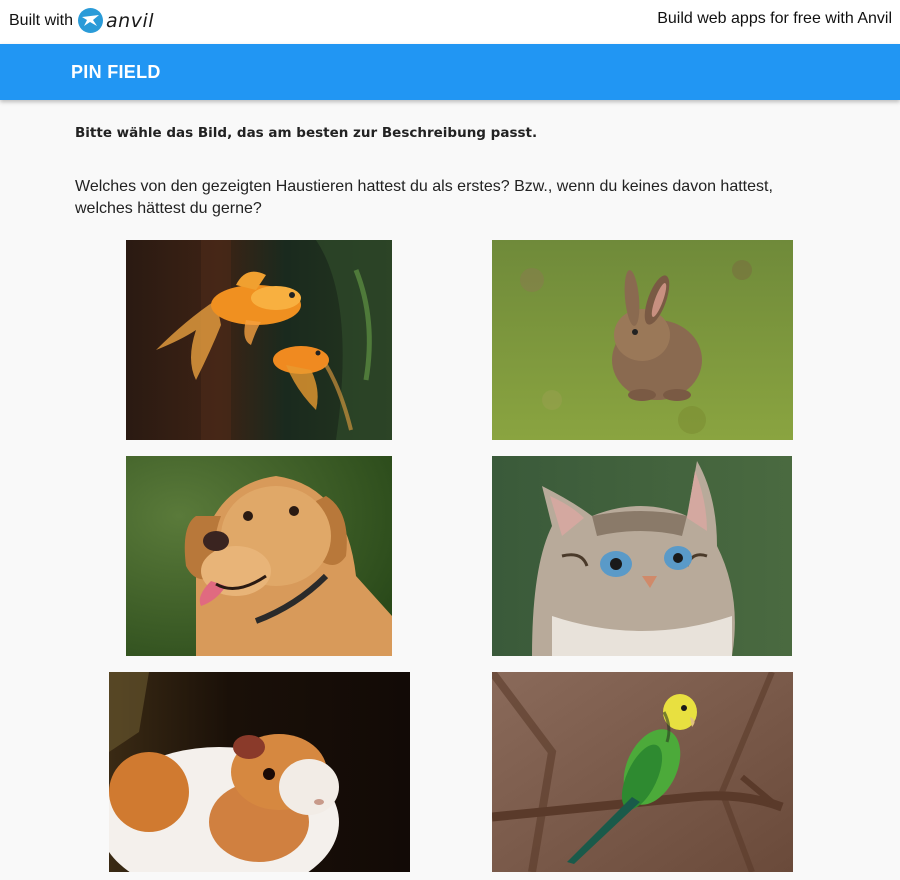  Describe the element at coordinates (259, 340) in the screenshot. I see `choice-goldfish-image` at that location.